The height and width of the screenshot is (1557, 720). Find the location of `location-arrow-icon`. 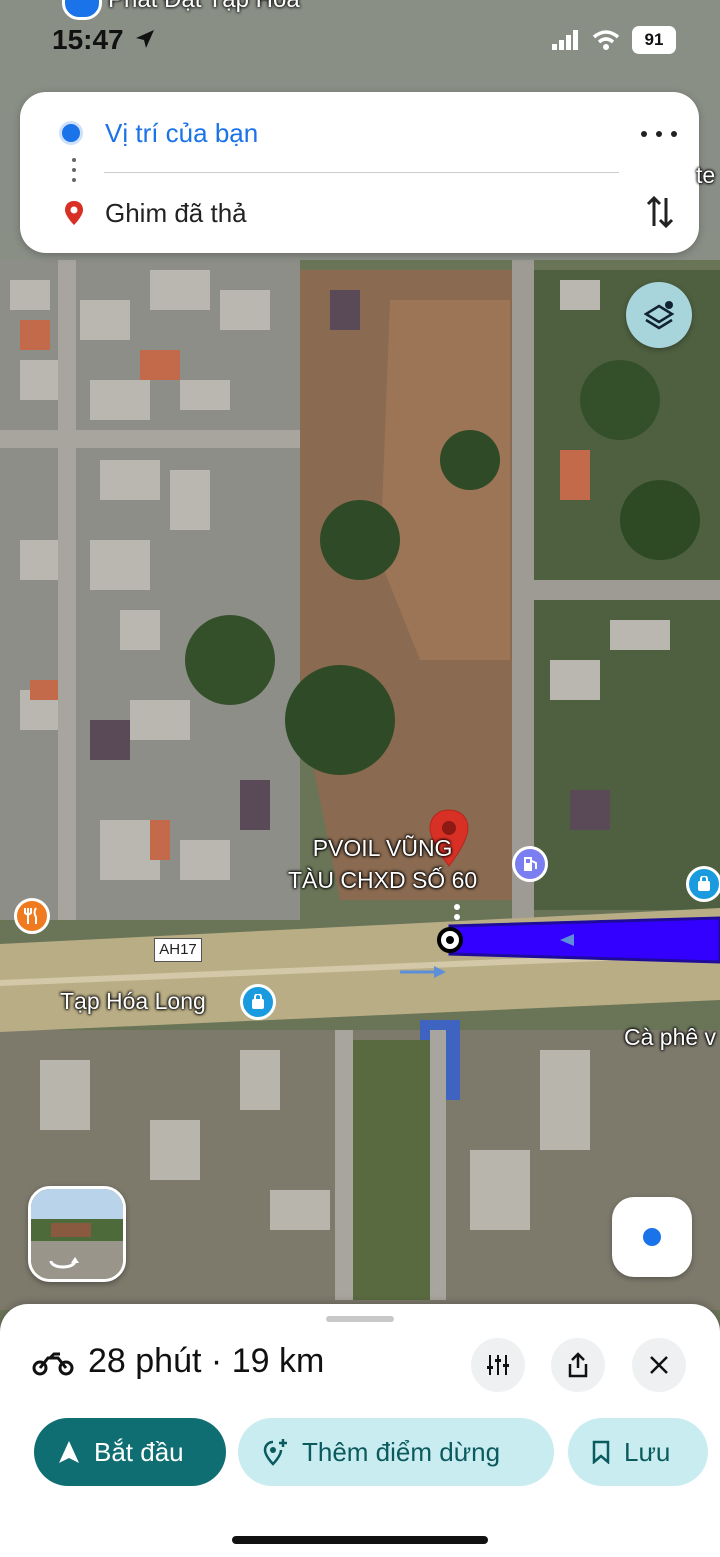

location-arrow-icon is located at coordinates (145, 39).